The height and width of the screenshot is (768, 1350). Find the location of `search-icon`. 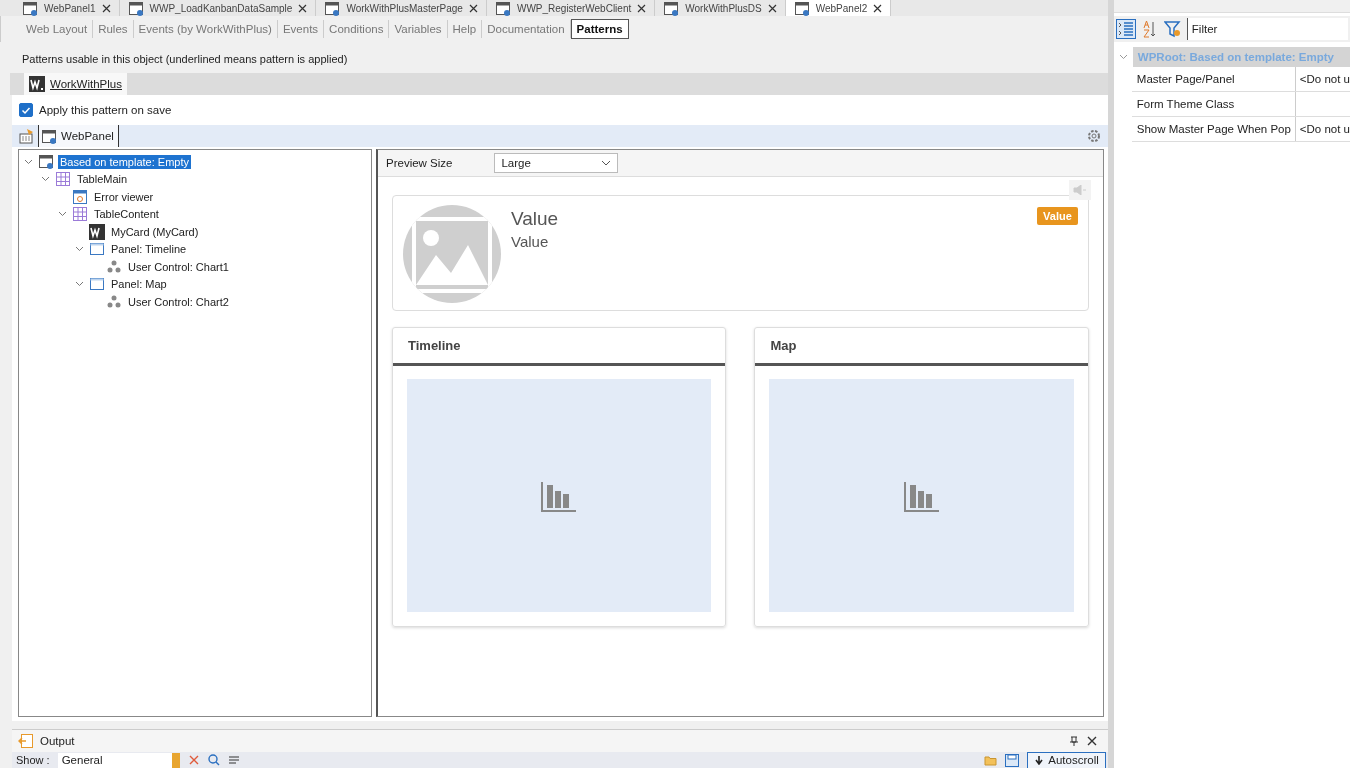

search-icon is located at coordinates (213, 760).